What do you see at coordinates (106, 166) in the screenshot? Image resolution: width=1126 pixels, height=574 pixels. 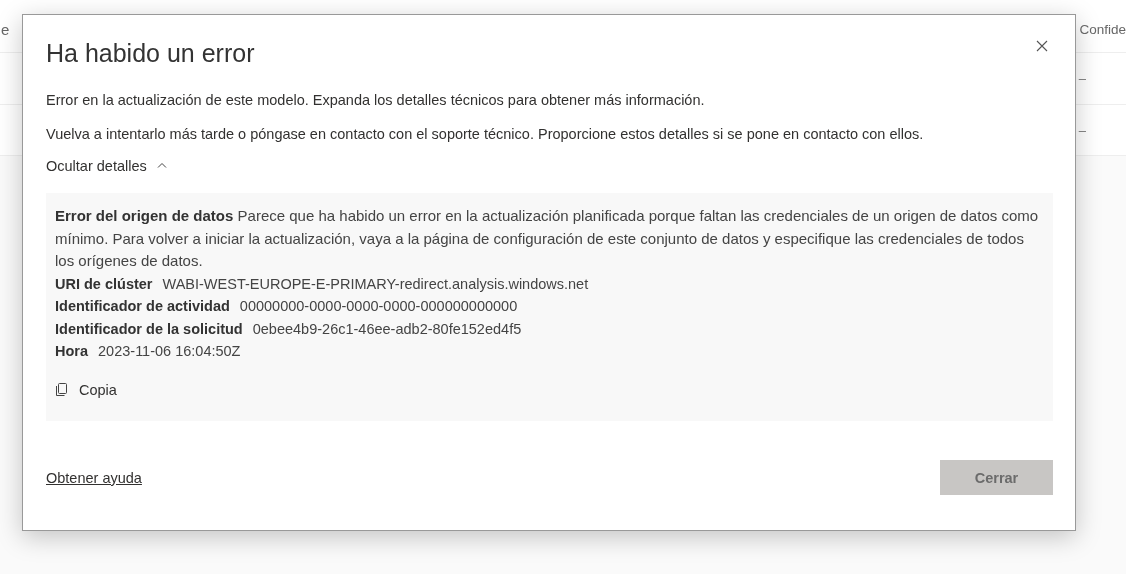 I see `details-toggle: Ocultar detalles` at bounding box center [106, 166].